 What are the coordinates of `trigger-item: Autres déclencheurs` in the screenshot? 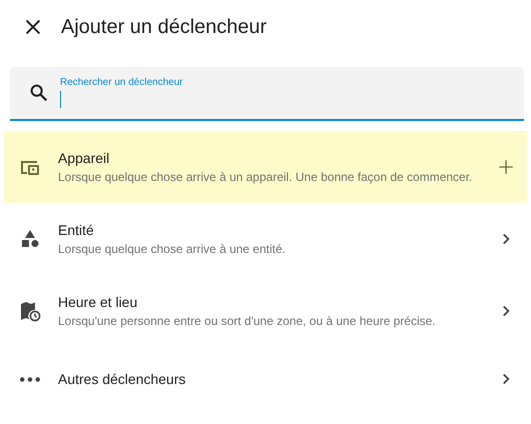 It's located at (265, 379).